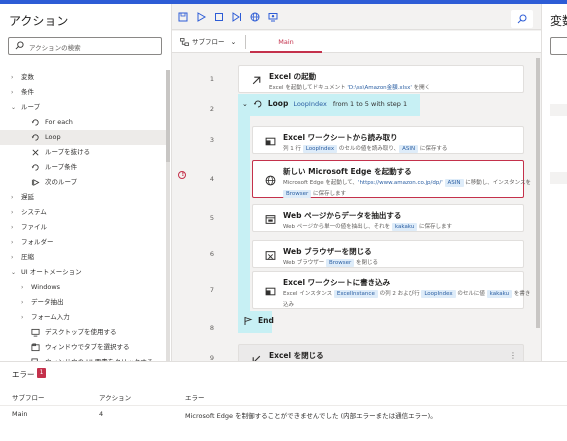 The width and height of the screenshot is (567, 441). What do you see at coordinates (101, 414) in the screenshot?
I see `error-row-action: 4` at bounding box center [101, 414].